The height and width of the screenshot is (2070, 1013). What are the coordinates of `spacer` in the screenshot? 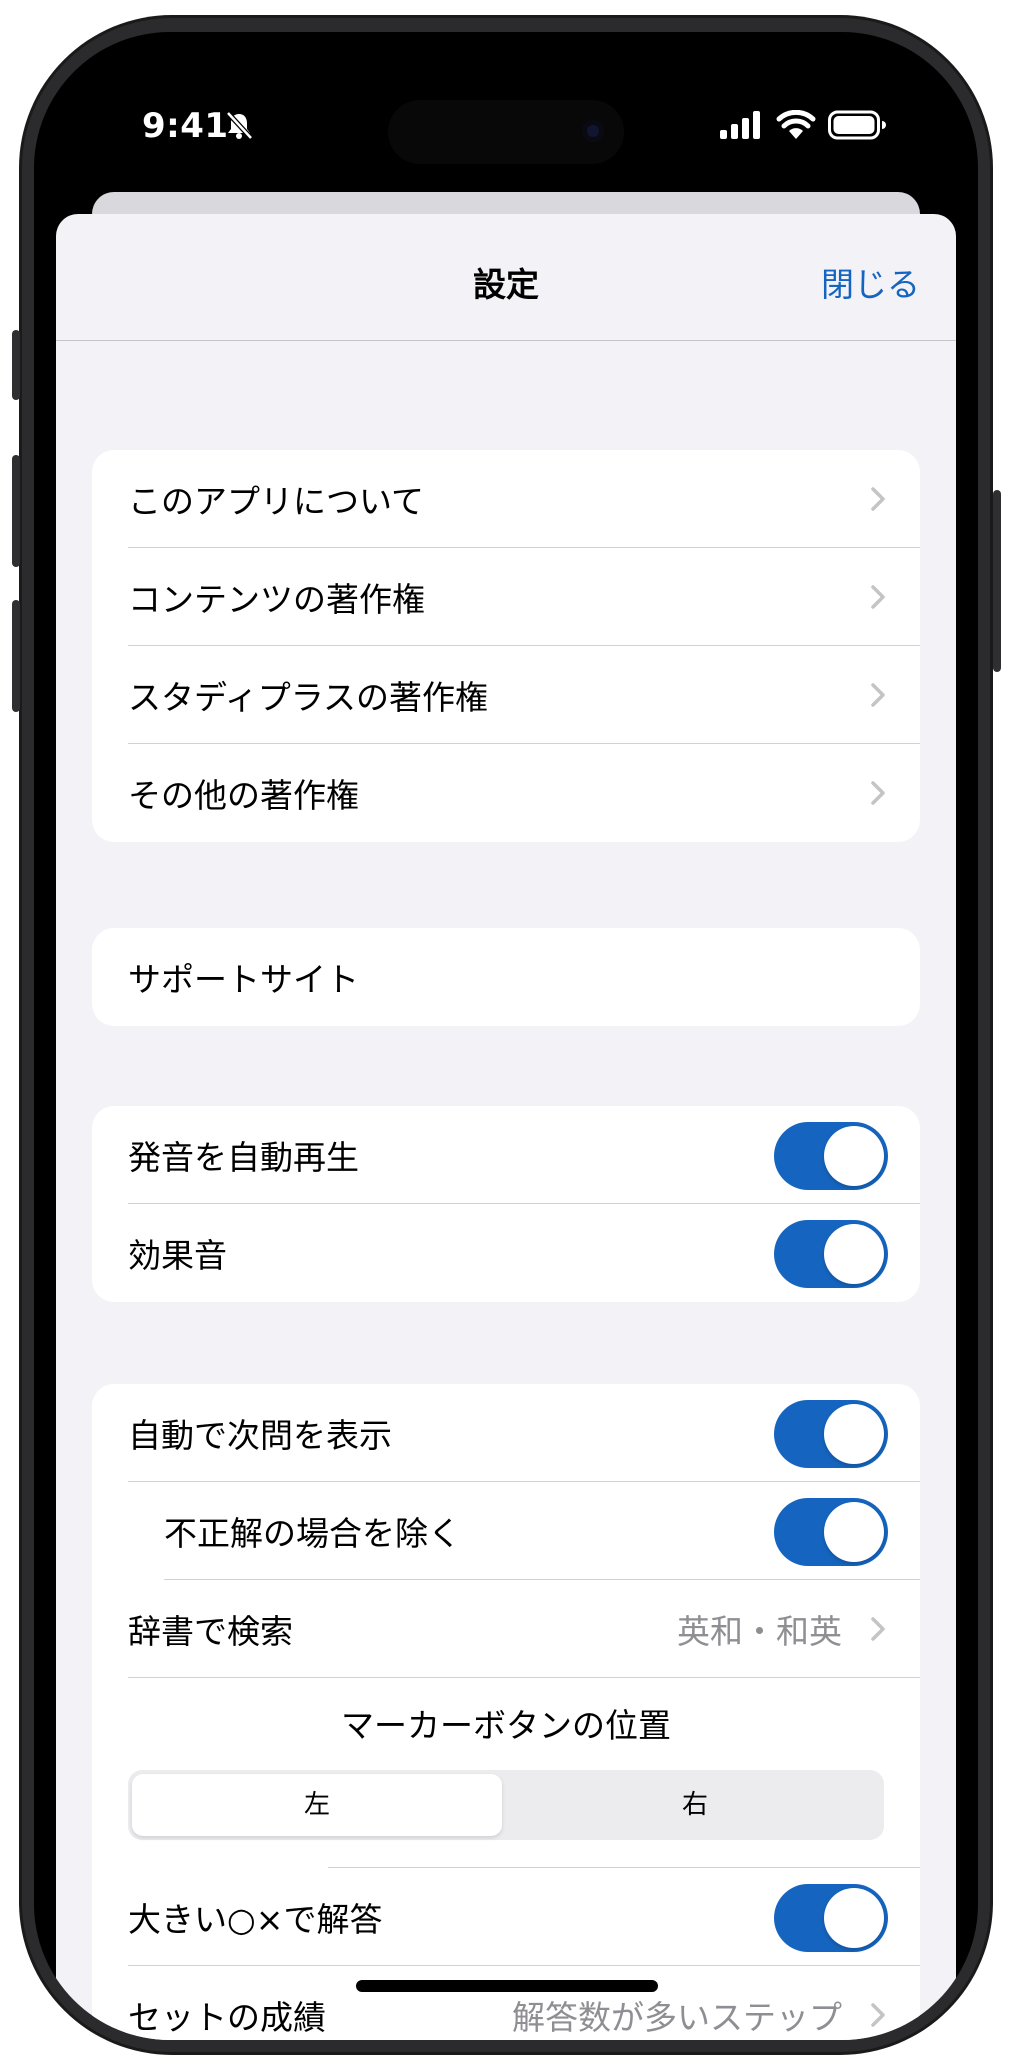 It's located at (506, 1854).